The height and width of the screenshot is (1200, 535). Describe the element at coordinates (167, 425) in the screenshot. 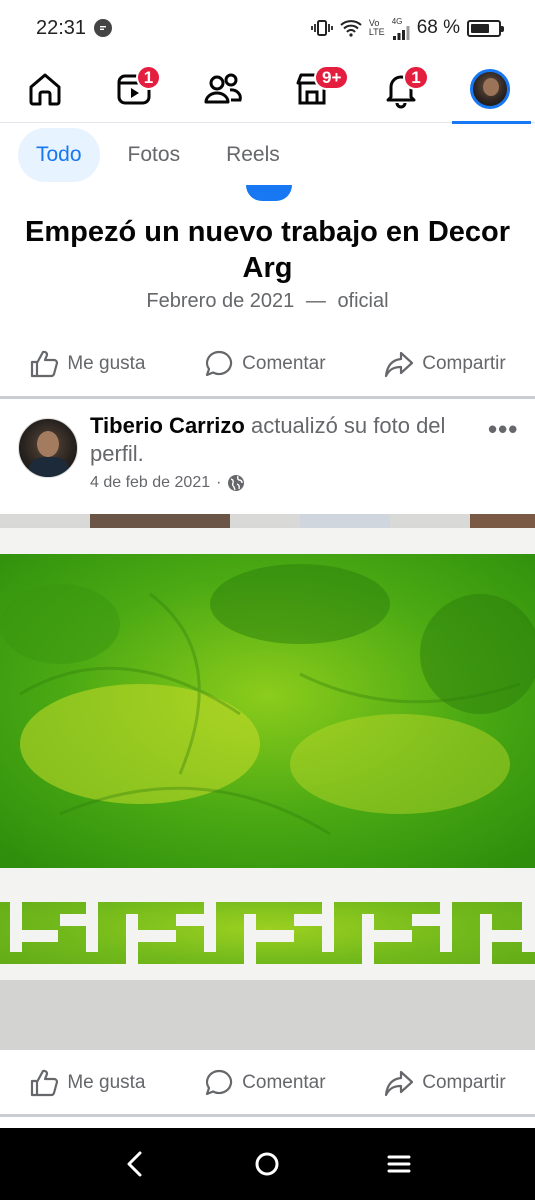

I see `post-author-name: Tiberio Carrizo` at that location.